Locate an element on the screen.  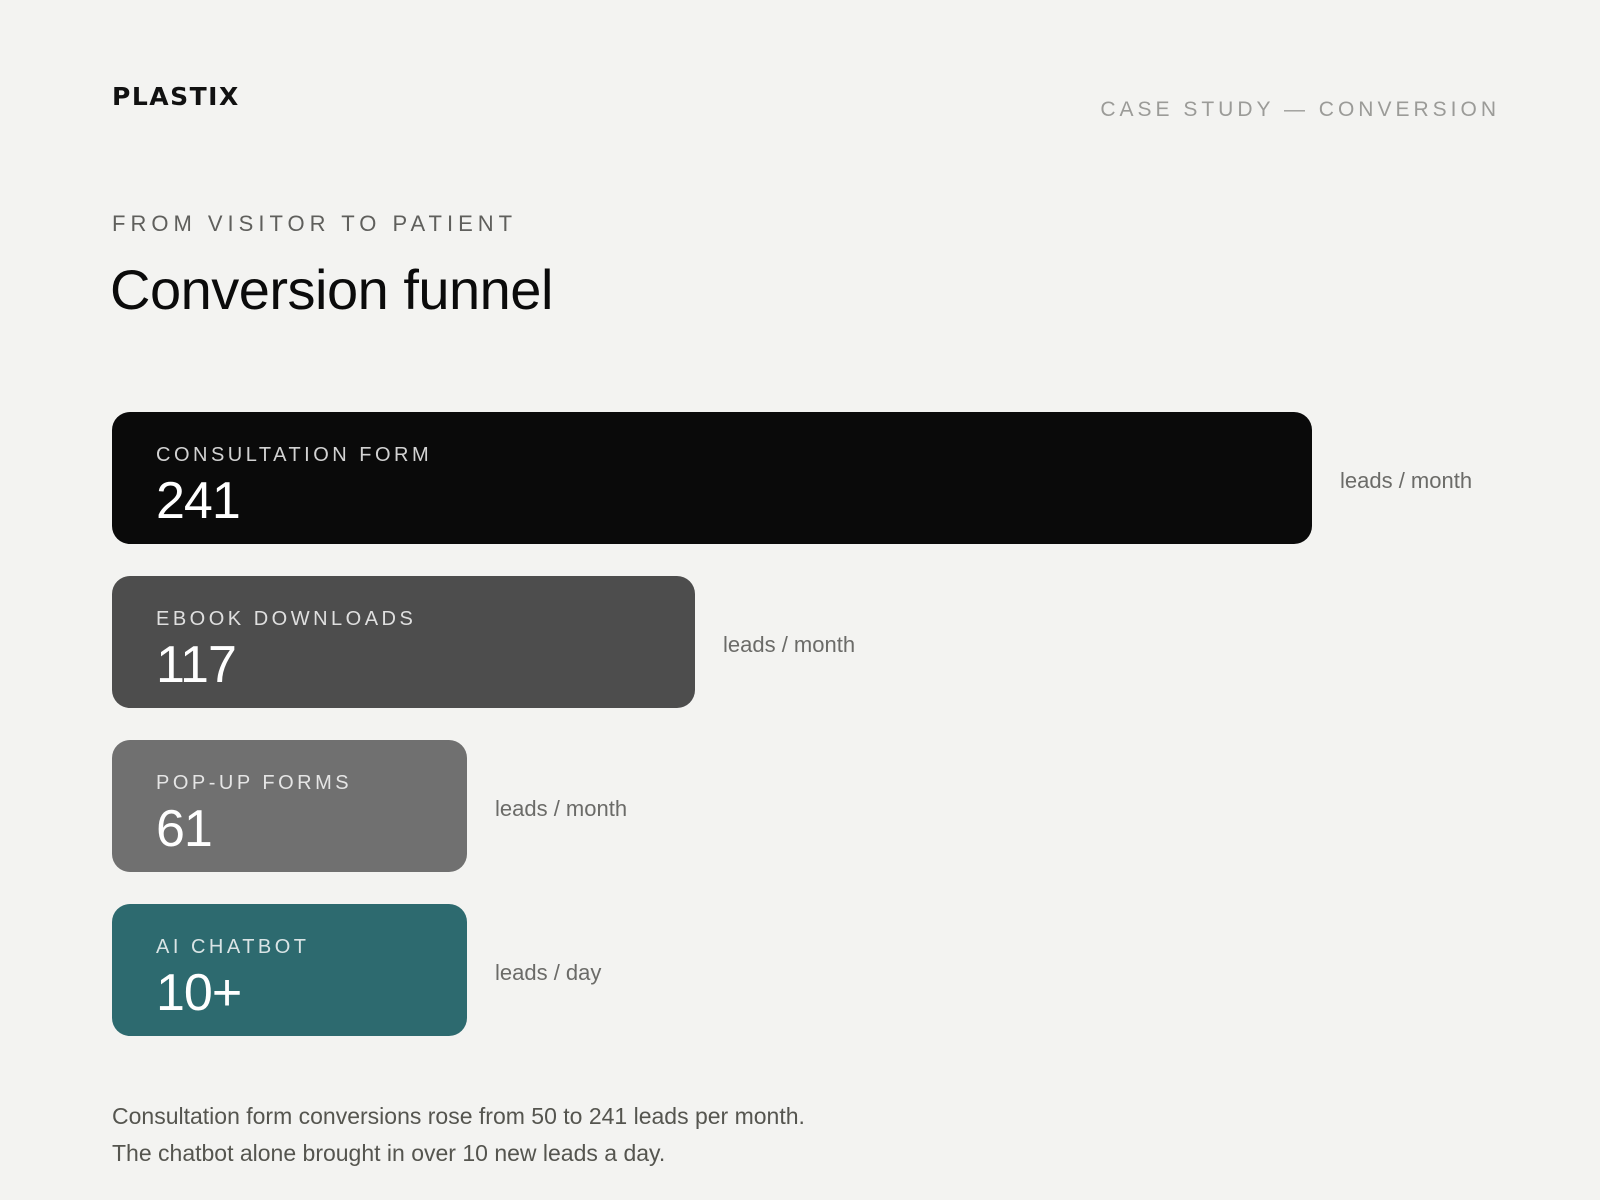
section-tag: CASE STUDY — CONVERSION is located at coordinates (1300, 109).